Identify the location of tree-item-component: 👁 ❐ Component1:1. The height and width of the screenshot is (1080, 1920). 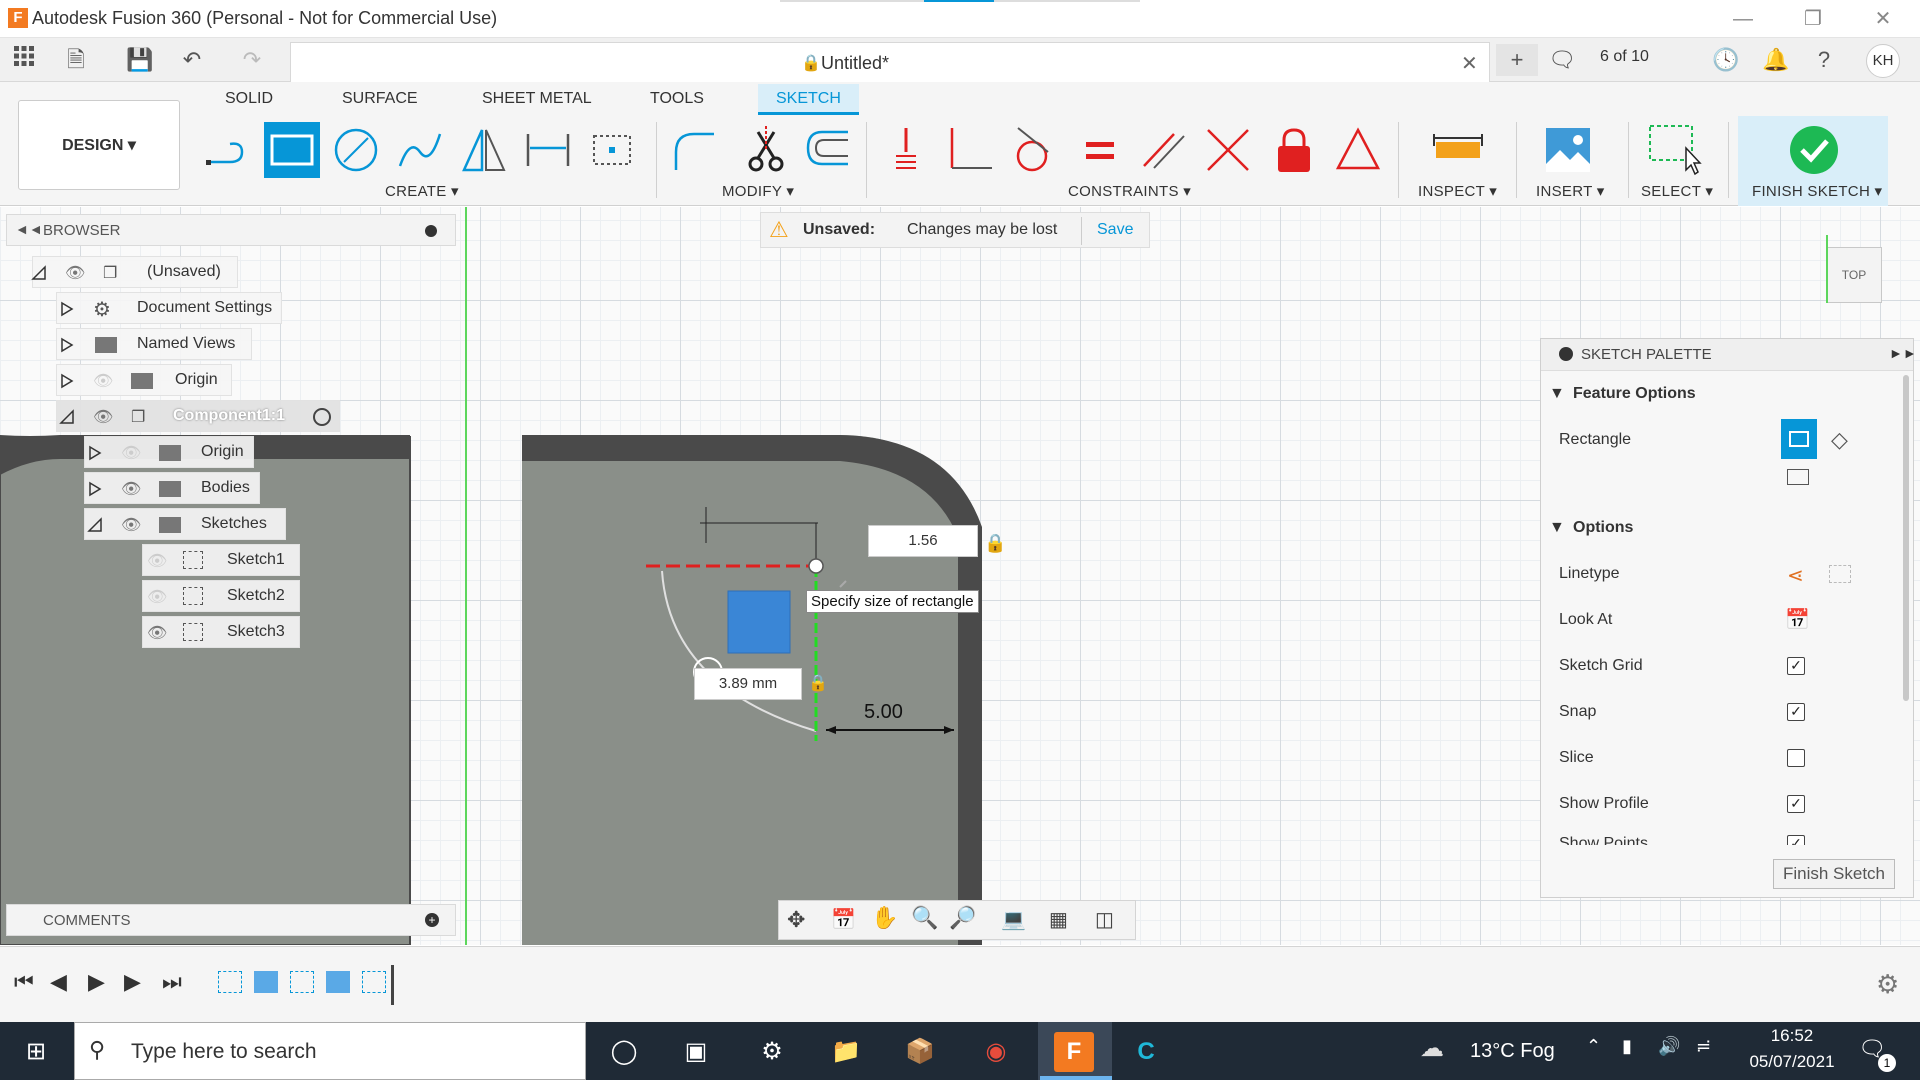
(198, 416).